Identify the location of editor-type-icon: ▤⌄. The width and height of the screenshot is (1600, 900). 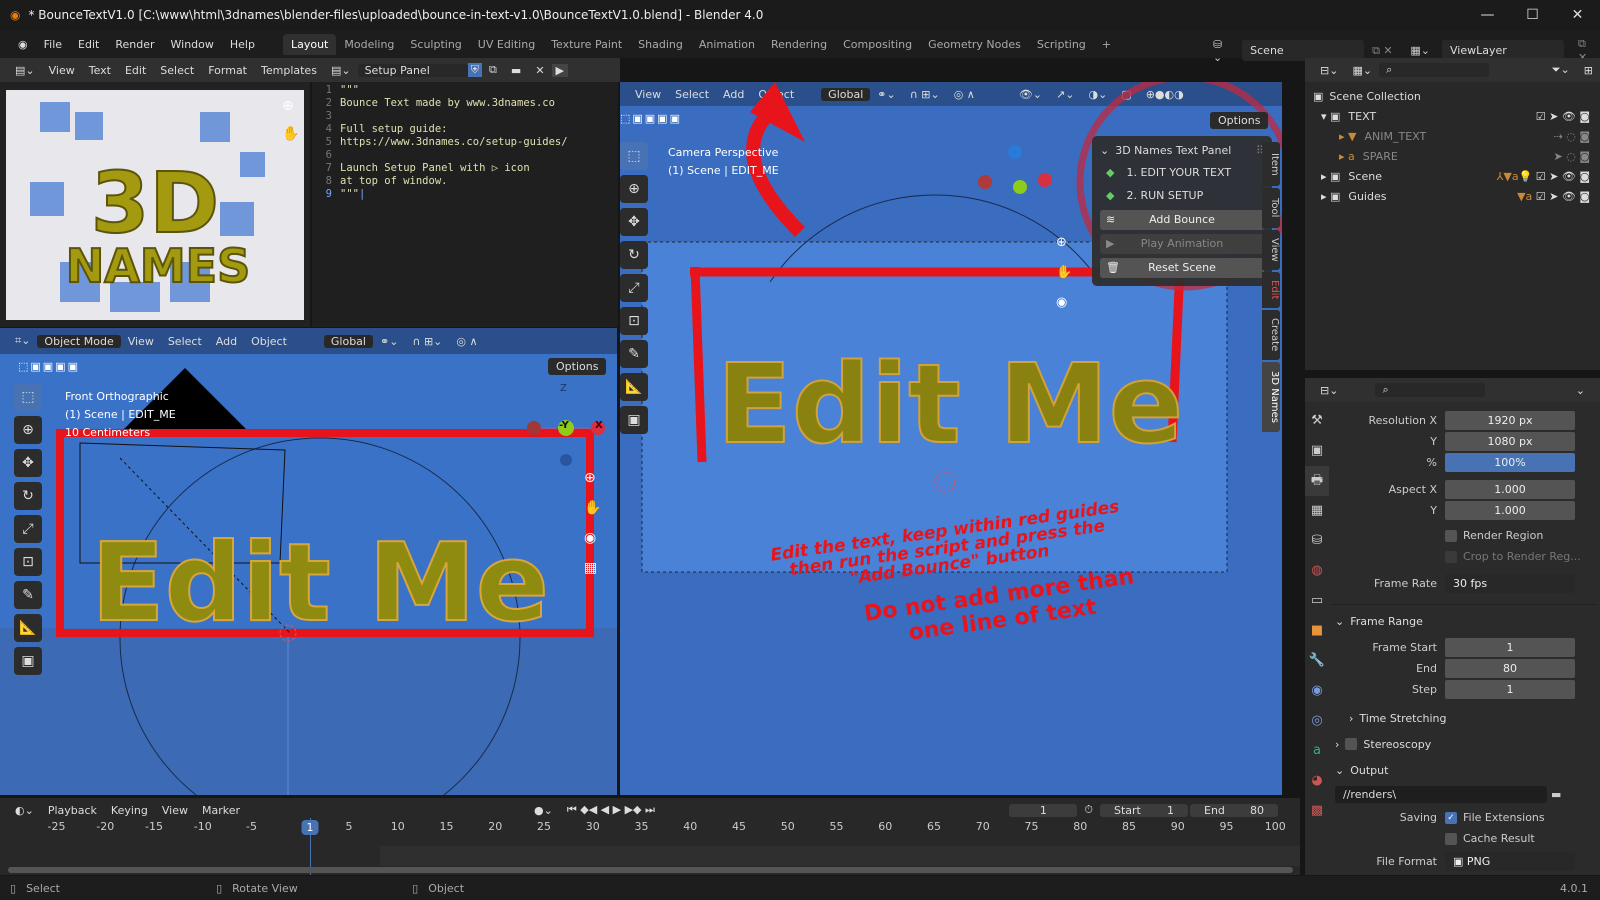
(25, 70).